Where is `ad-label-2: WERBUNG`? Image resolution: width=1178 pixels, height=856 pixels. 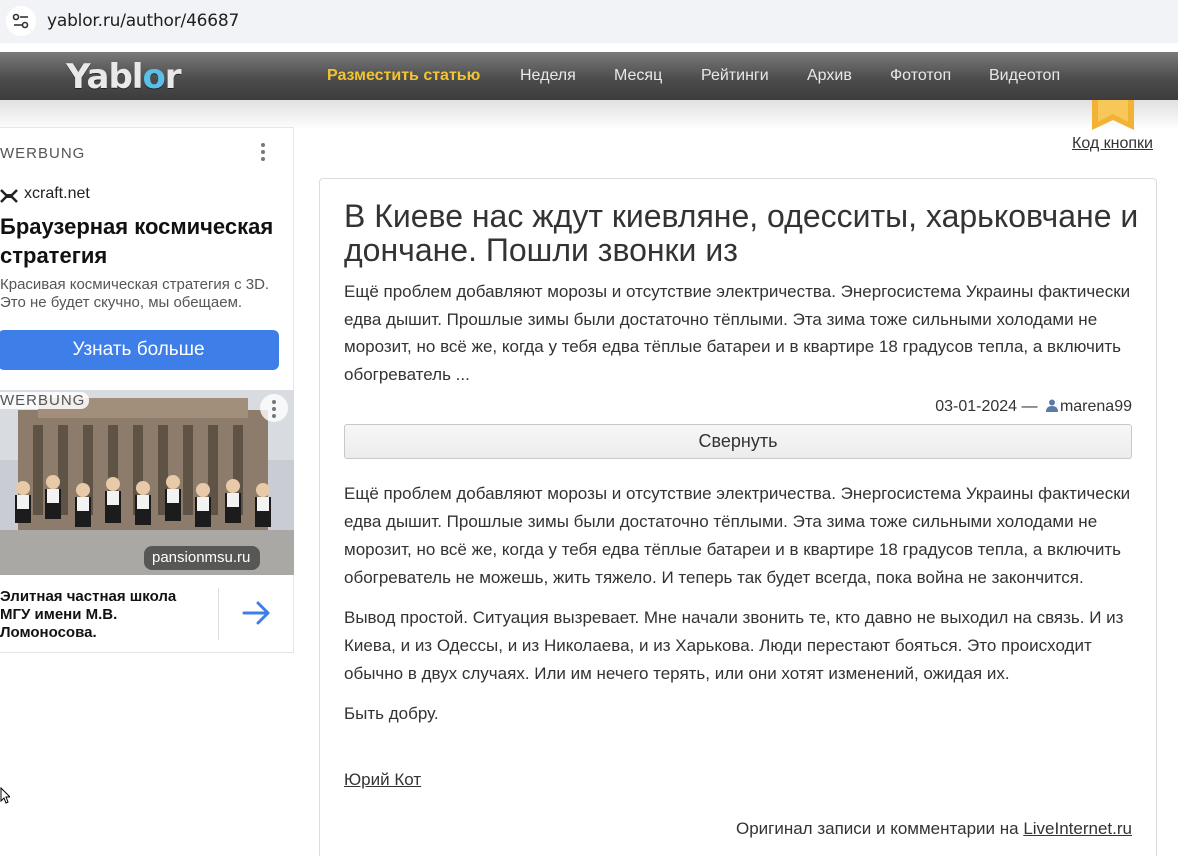
ad-label-2: WERBUNG is located at coordinates (45, 400).